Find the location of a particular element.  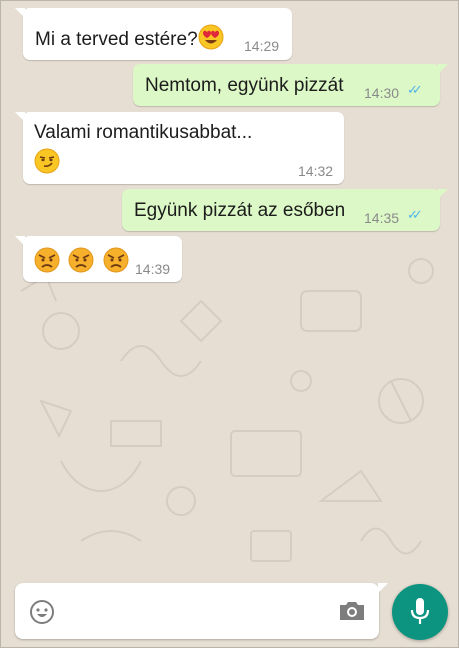

message-bubble-outgoing: Nemtom, együnk pizzát 14:30 ✓✓ is located at coordinates (290, 85).